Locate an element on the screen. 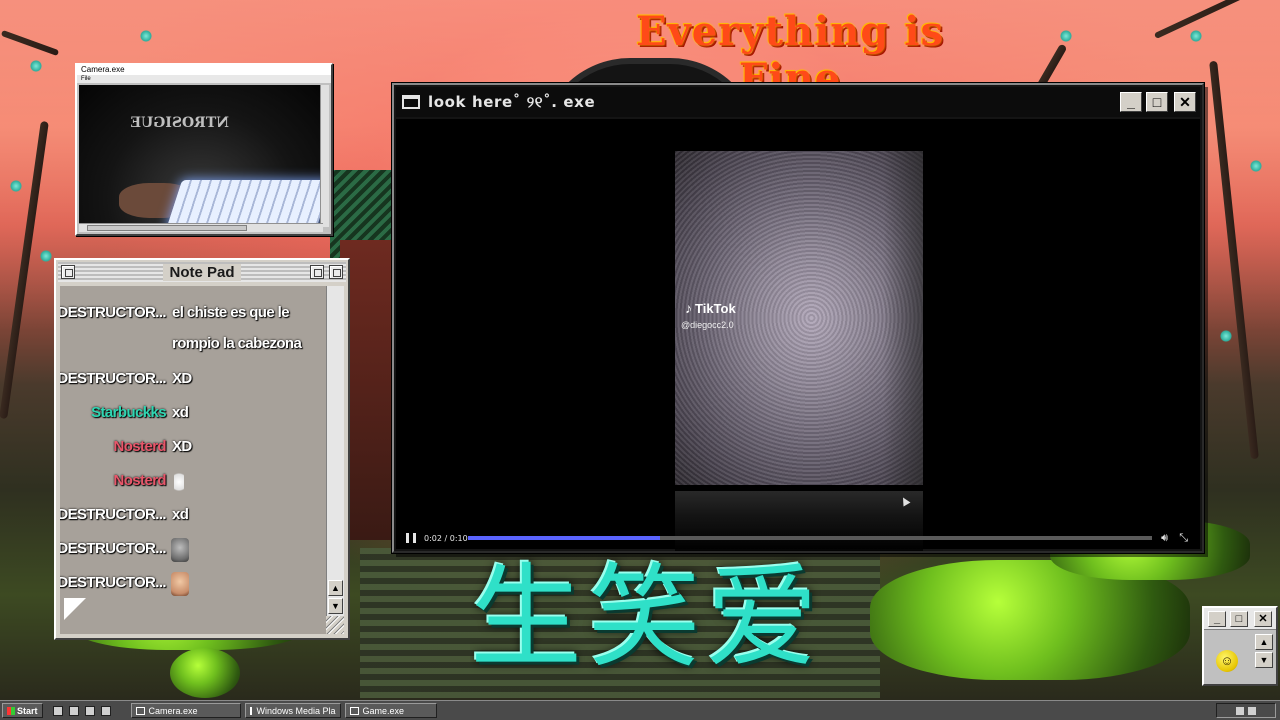 This screenshot has height=720, width=1280. horizontal-scrollbar is located at coordinates (201, 227).